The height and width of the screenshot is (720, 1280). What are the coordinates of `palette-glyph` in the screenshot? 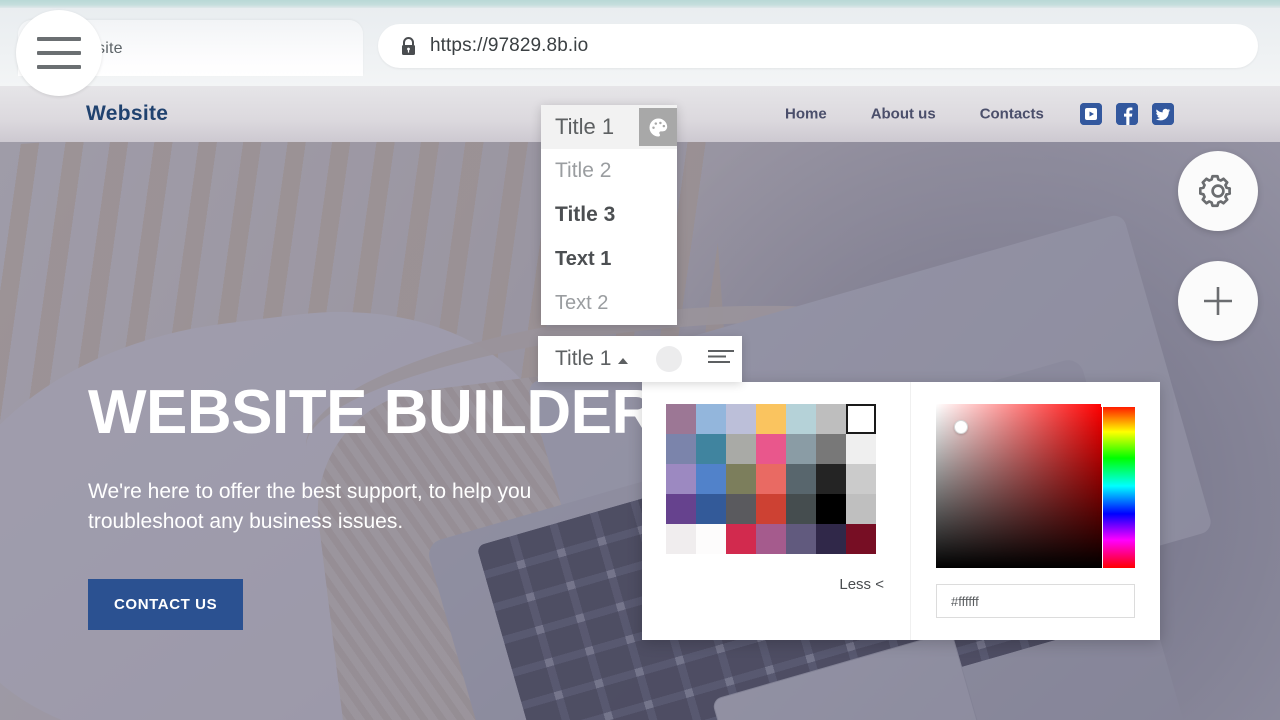 It's located at (657, 127).